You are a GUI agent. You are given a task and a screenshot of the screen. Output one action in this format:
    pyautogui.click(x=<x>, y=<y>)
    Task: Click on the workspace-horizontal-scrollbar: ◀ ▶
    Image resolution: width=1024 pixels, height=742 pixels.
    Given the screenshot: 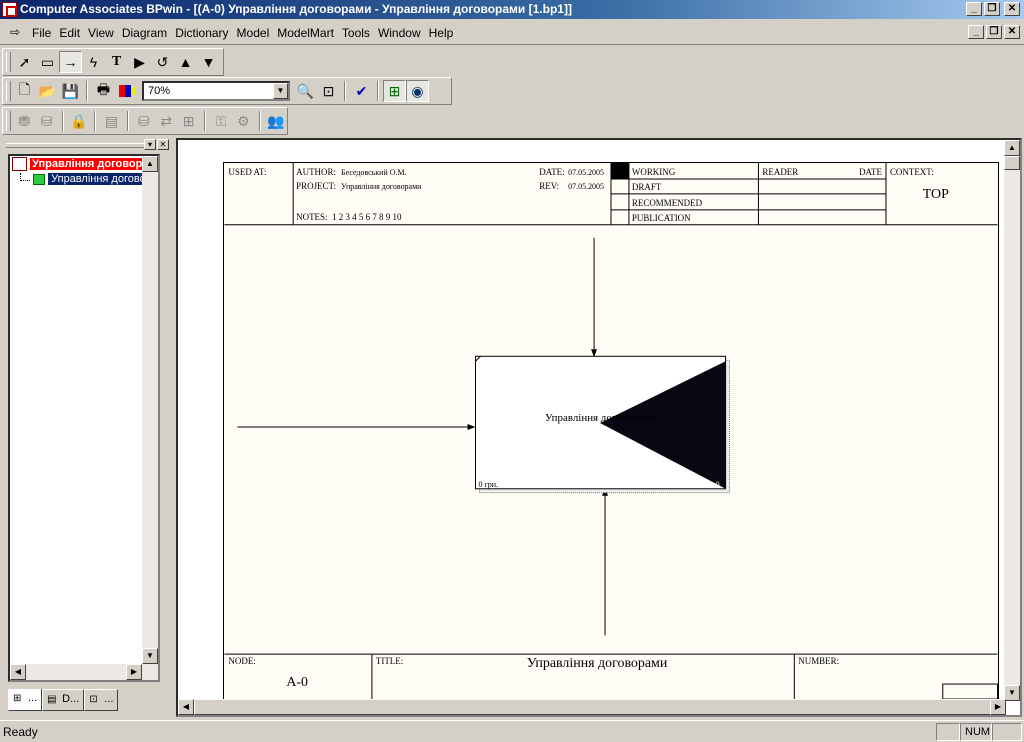 What is the action you would take?
    pyautogui.click(x=592, y=707)
    